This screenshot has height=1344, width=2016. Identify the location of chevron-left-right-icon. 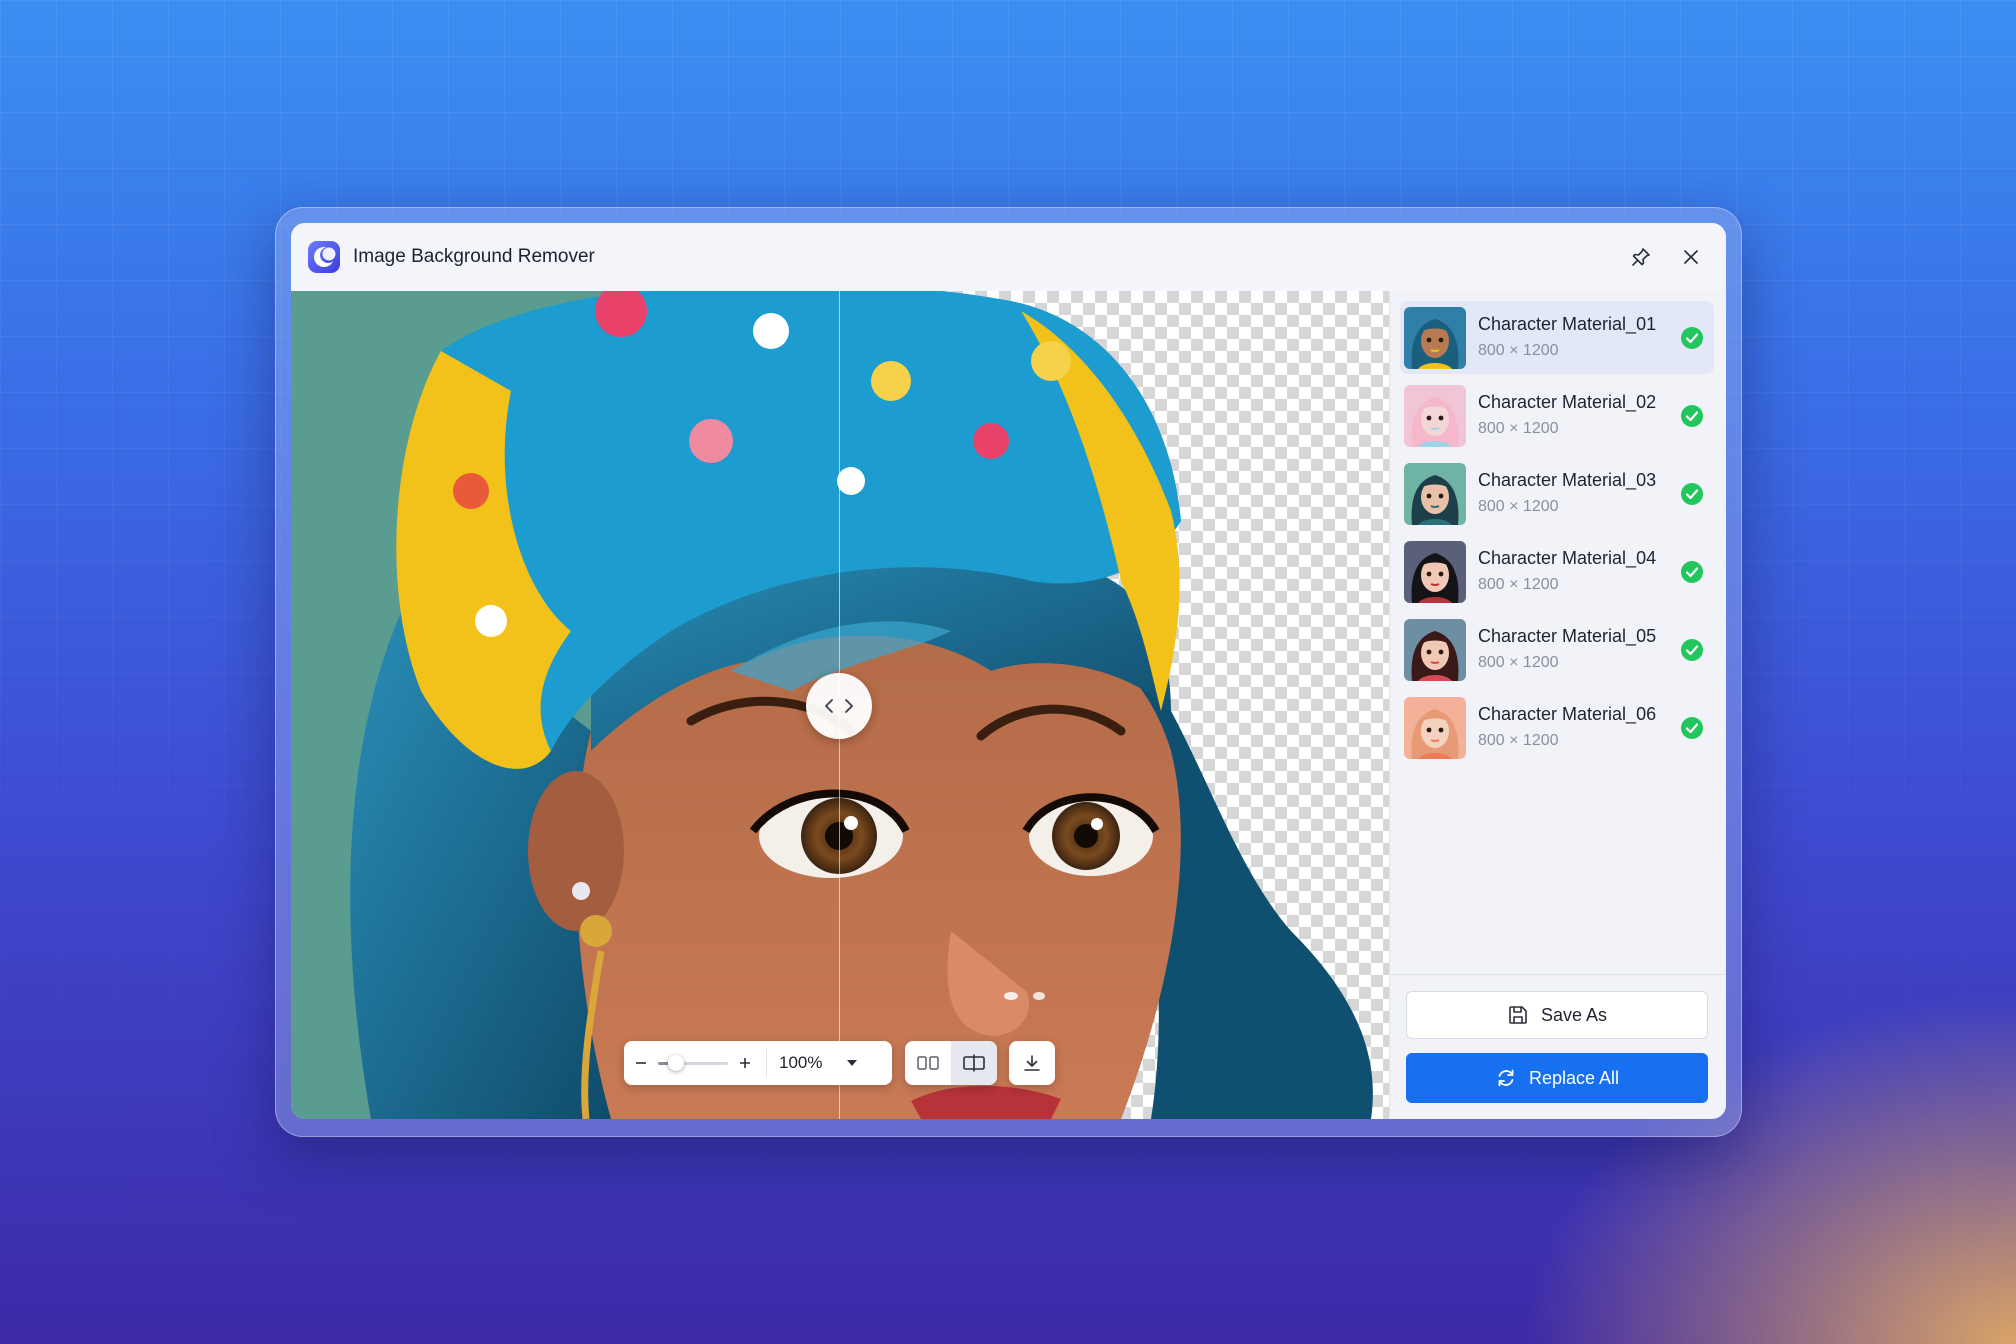
(839, 706).